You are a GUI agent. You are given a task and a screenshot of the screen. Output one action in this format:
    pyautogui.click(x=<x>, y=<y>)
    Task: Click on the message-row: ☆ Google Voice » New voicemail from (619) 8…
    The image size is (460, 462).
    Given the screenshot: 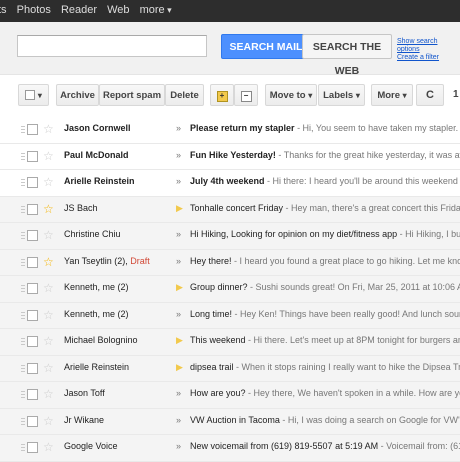 What is the action you would take?
    pyautogui.click(x=230, y=448)
    